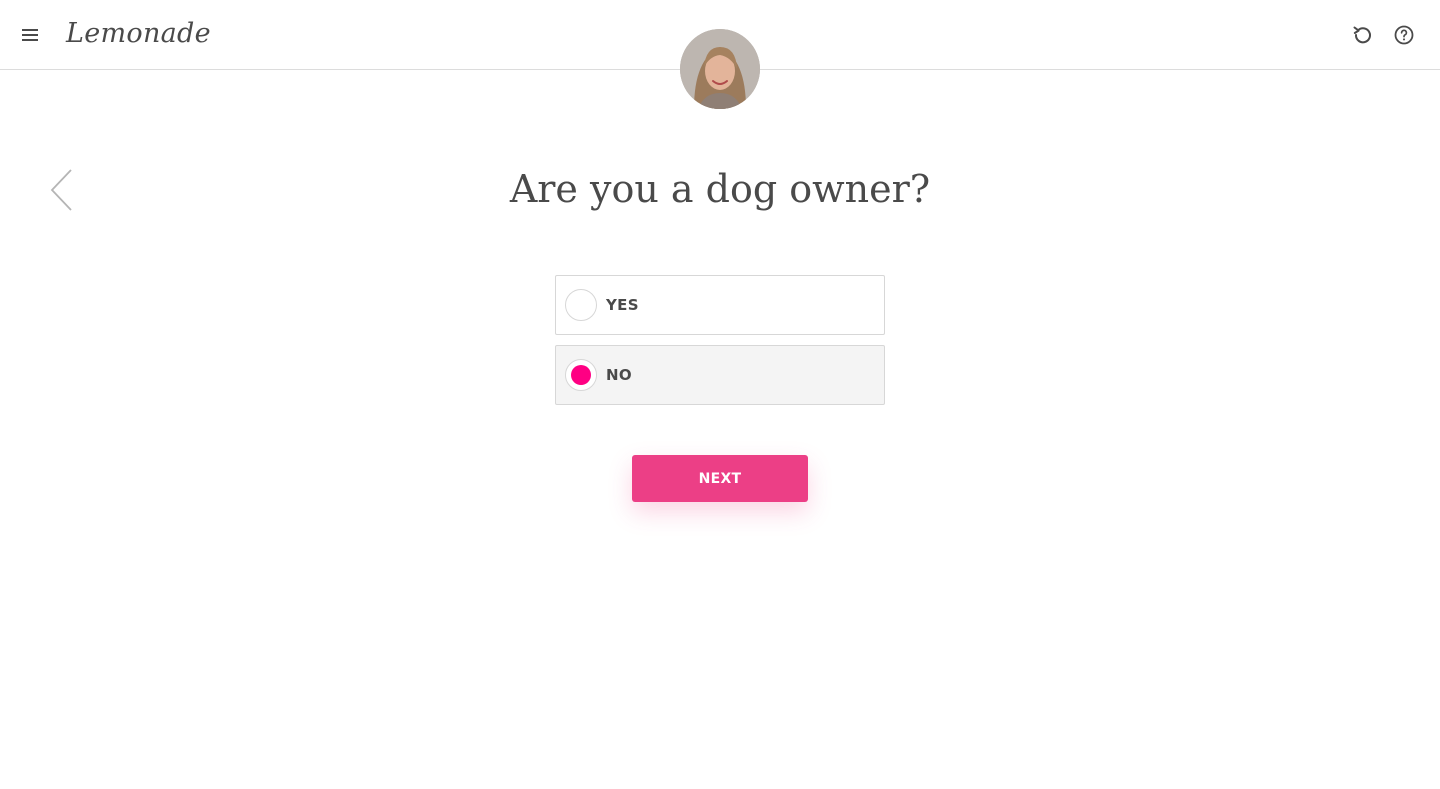 Image resolution: width=1440 pixels, height=789 pixels. Describe the element at coordinates (622, 305) in the screenshot. I see `option-yes-label: YES` at that location.